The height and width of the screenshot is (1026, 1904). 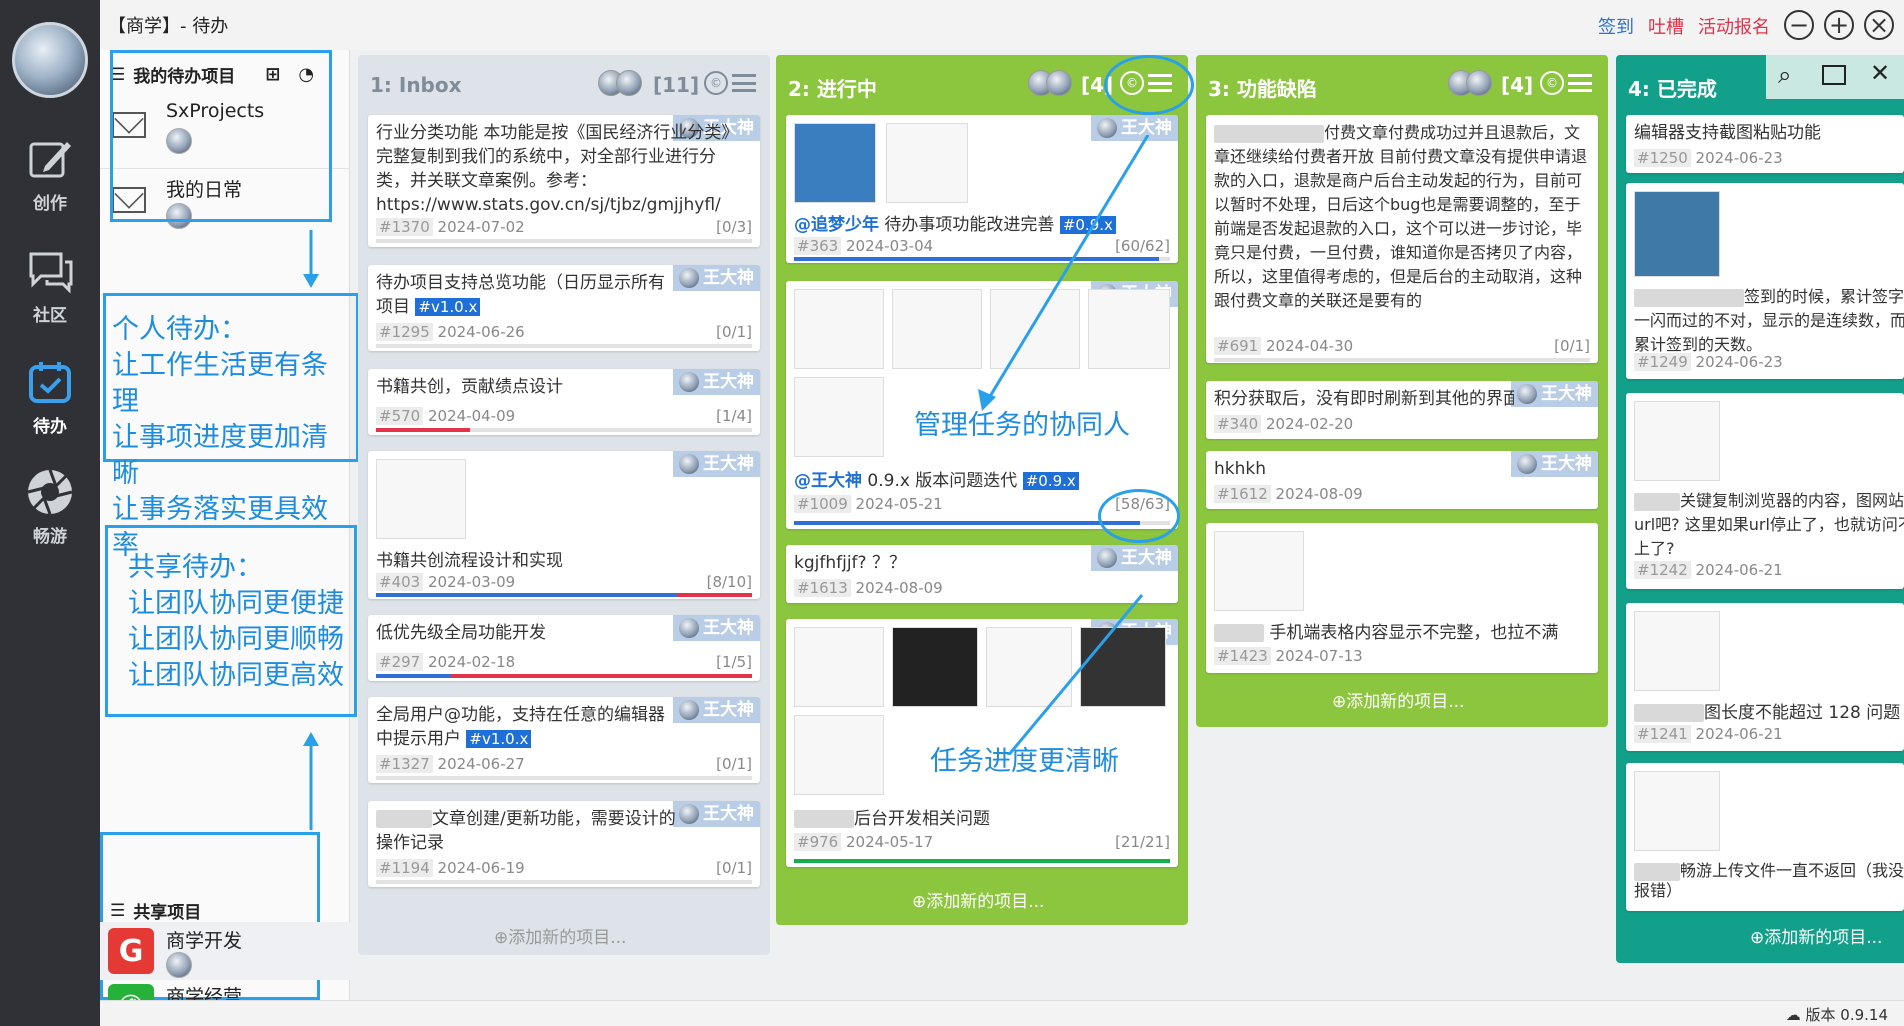 I want to click on nav-create: 创作, so click(x=50, y=174).